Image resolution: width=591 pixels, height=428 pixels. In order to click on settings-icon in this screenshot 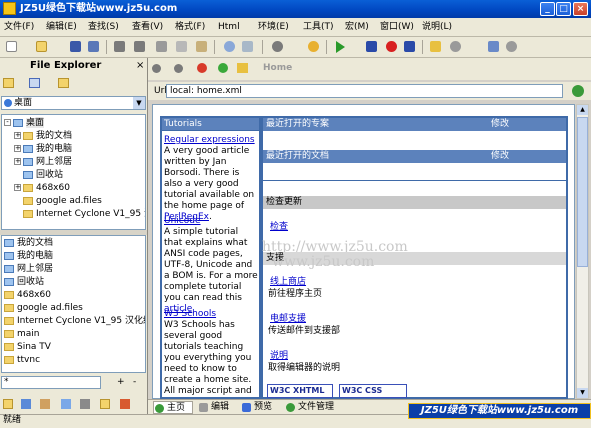, I will do `click(277, 46)`.